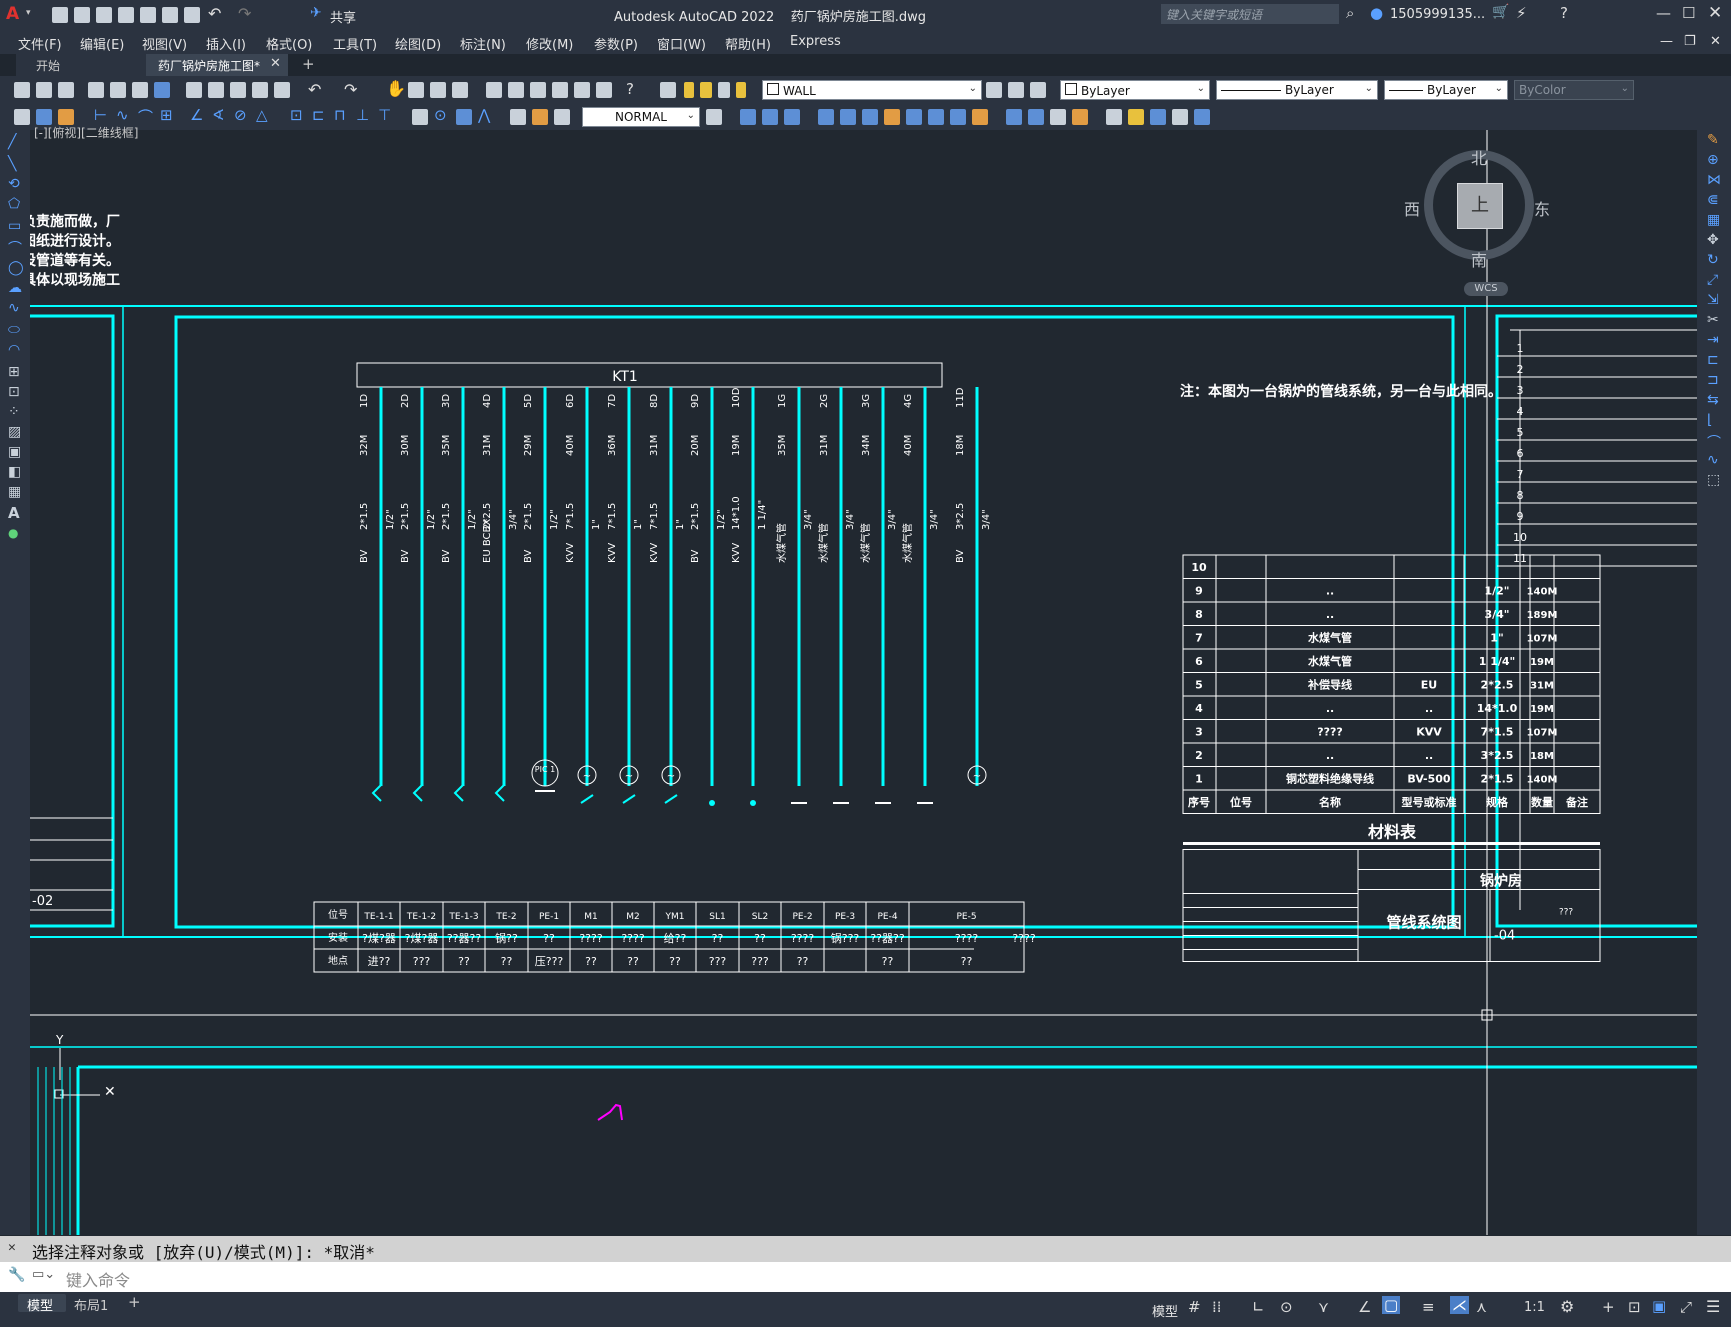 The image size is (1731, 1327). What do you see at coordinates (14, 392) in the screenshot?
I see `make-block-icon: ⊡` at bounding box center [14, 392].